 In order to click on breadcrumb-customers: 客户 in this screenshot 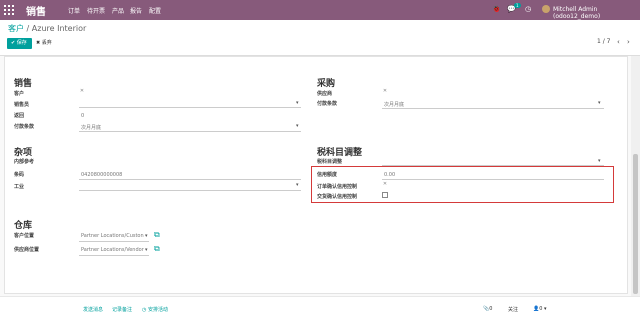, I will do `click(16, 28)`.